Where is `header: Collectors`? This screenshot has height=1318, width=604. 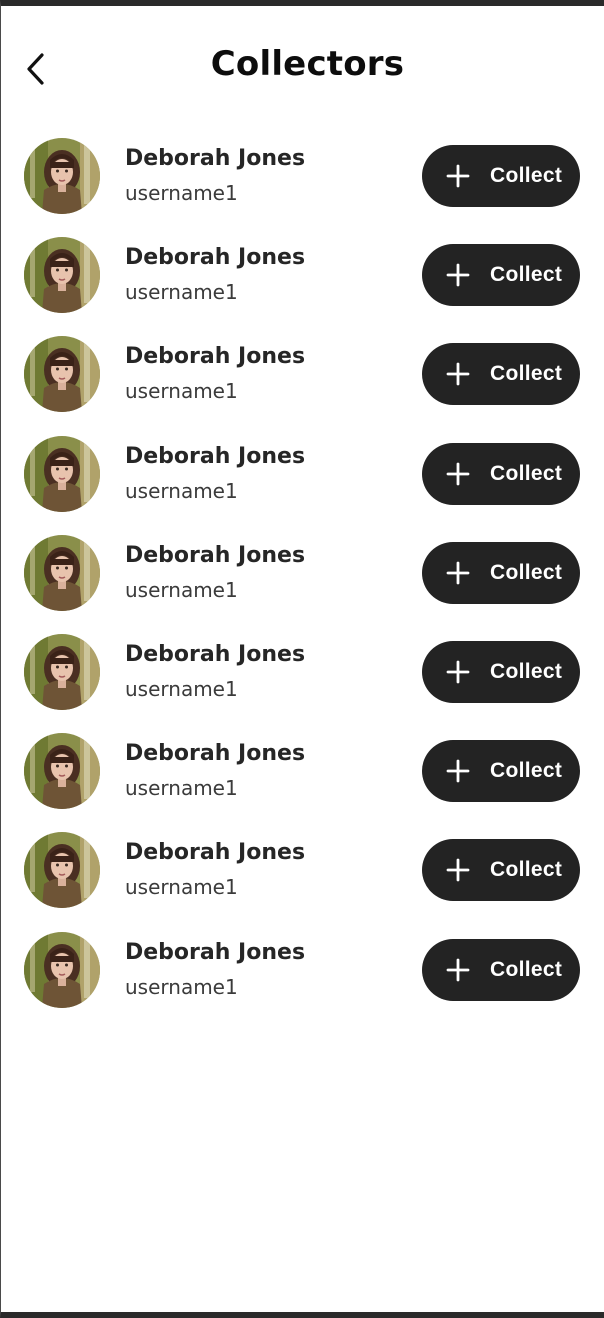
header: Collectors is located at coordinates (302, 67).